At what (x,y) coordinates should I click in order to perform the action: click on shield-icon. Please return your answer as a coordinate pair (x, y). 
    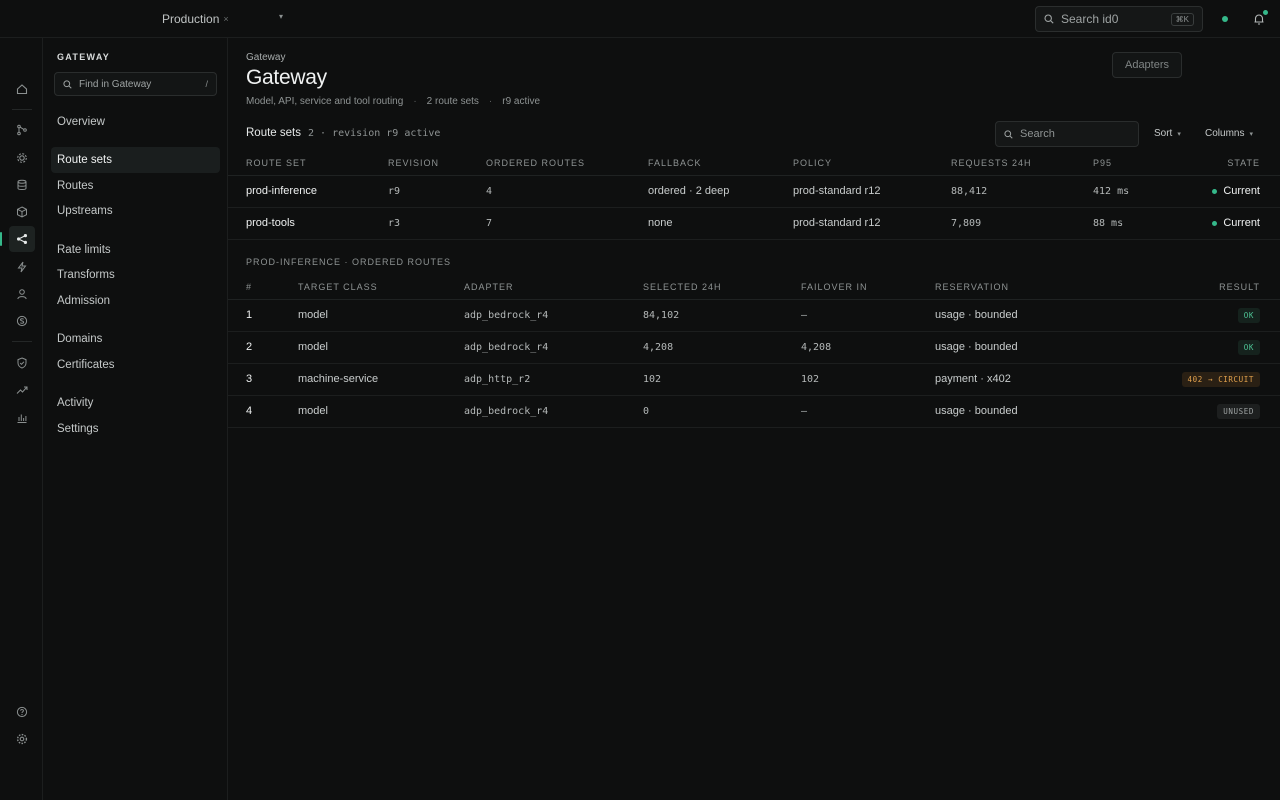
    Looking at the image, I should click on (22, 363).